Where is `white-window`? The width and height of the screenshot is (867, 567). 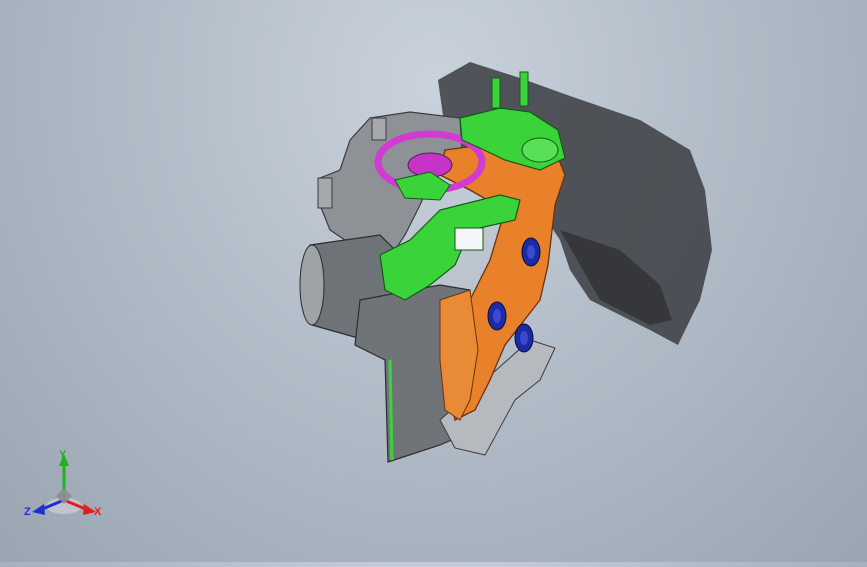 white-window is located at coordinates (469, 239).